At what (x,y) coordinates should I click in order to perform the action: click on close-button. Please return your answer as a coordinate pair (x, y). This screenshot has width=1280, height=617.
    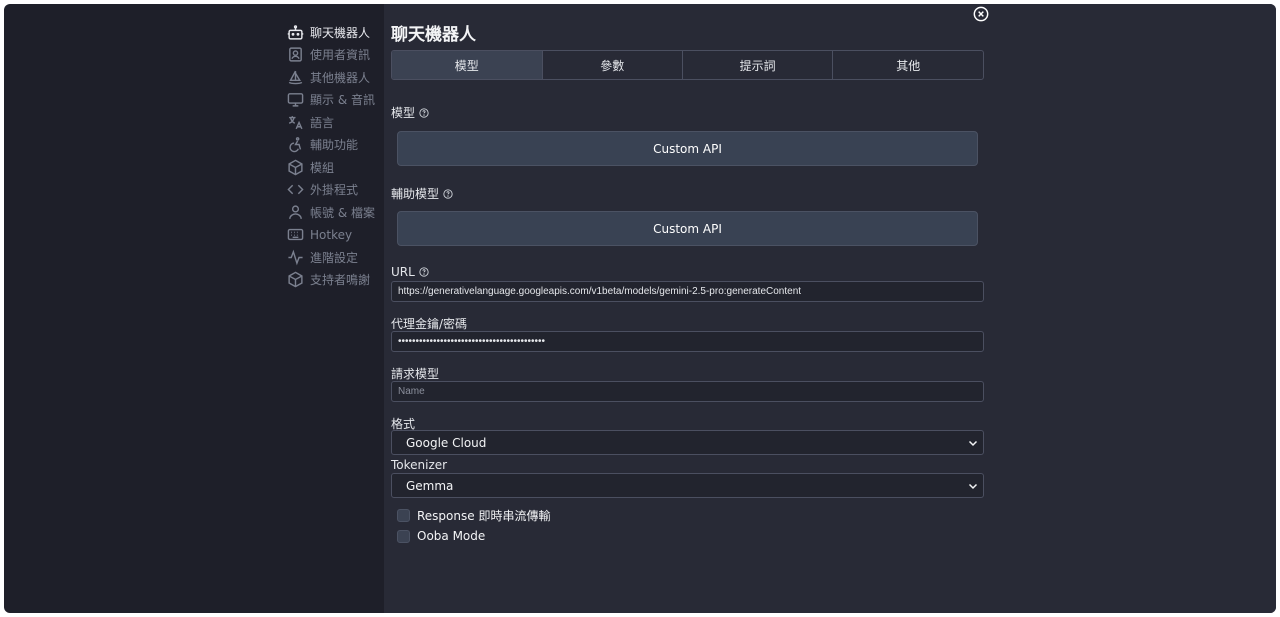
    Looking at the image, I should click on (981, 14).